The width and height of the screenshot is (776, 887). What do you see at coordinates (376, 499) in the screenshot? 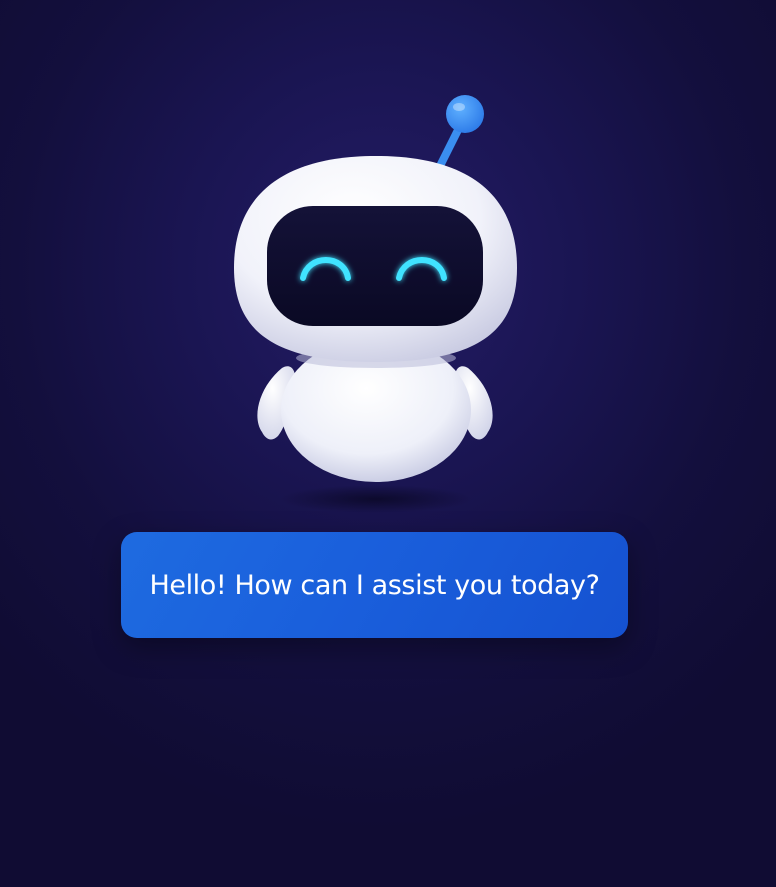
I see `robot-shadow` at bounding box center [376, 499].